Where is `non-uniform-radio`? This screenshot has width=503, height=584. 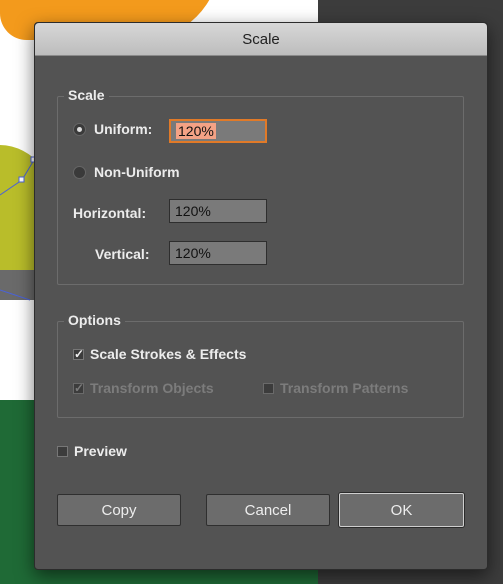 non-uniform-radio is located at coordinates (79, 172).